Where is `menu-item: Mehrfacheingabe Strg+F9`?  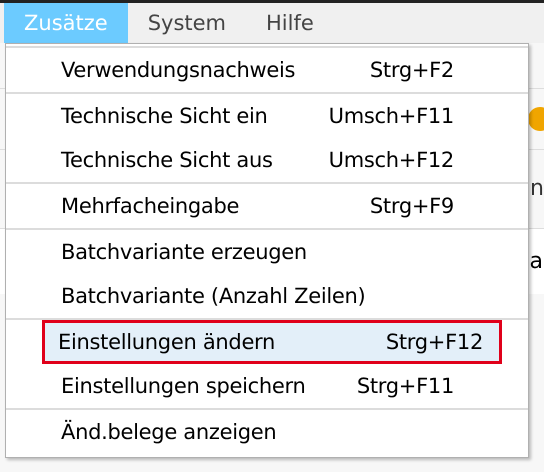 menu-item: Mehrfacheingabe Strg+F9 is located at coordinates (254, 206).